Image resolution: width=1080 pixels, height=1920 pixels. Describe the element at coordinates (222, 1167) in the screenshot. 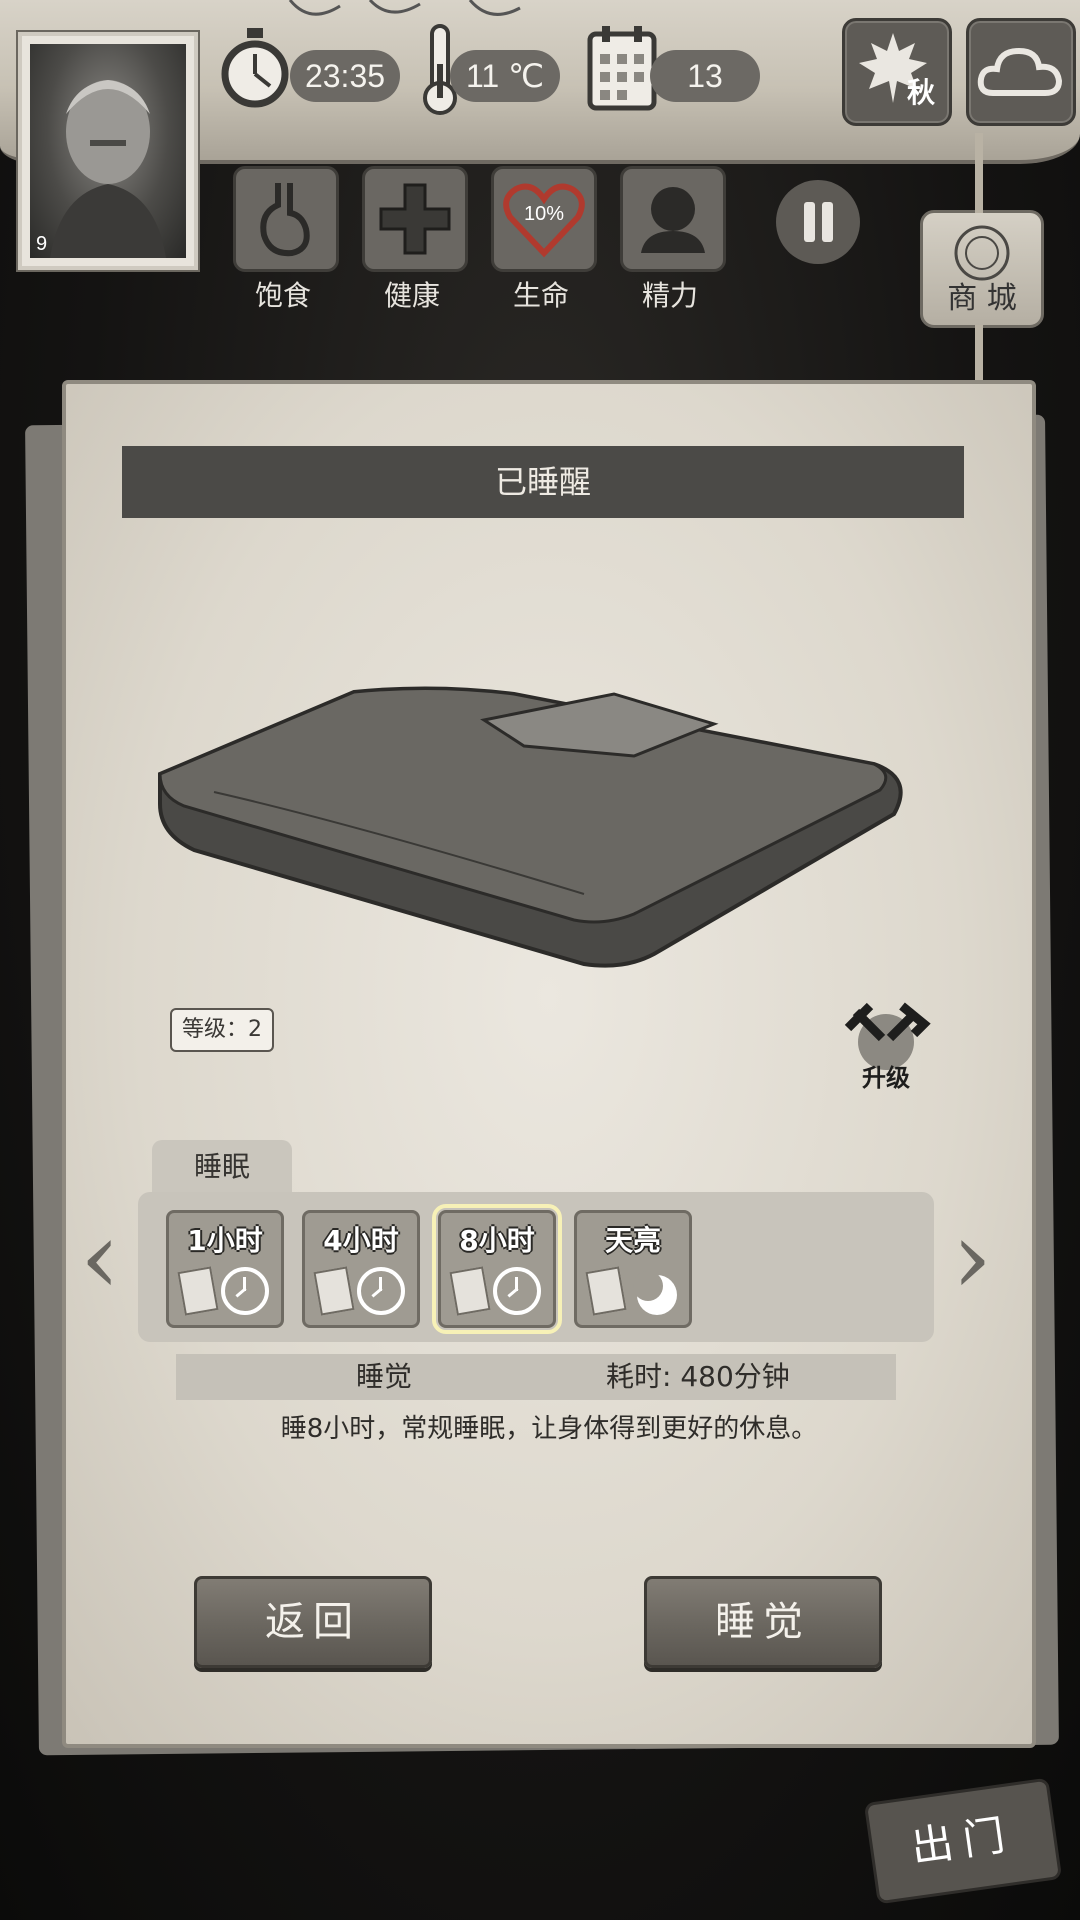

I see `tab-sleep: 睡眠` at that location.